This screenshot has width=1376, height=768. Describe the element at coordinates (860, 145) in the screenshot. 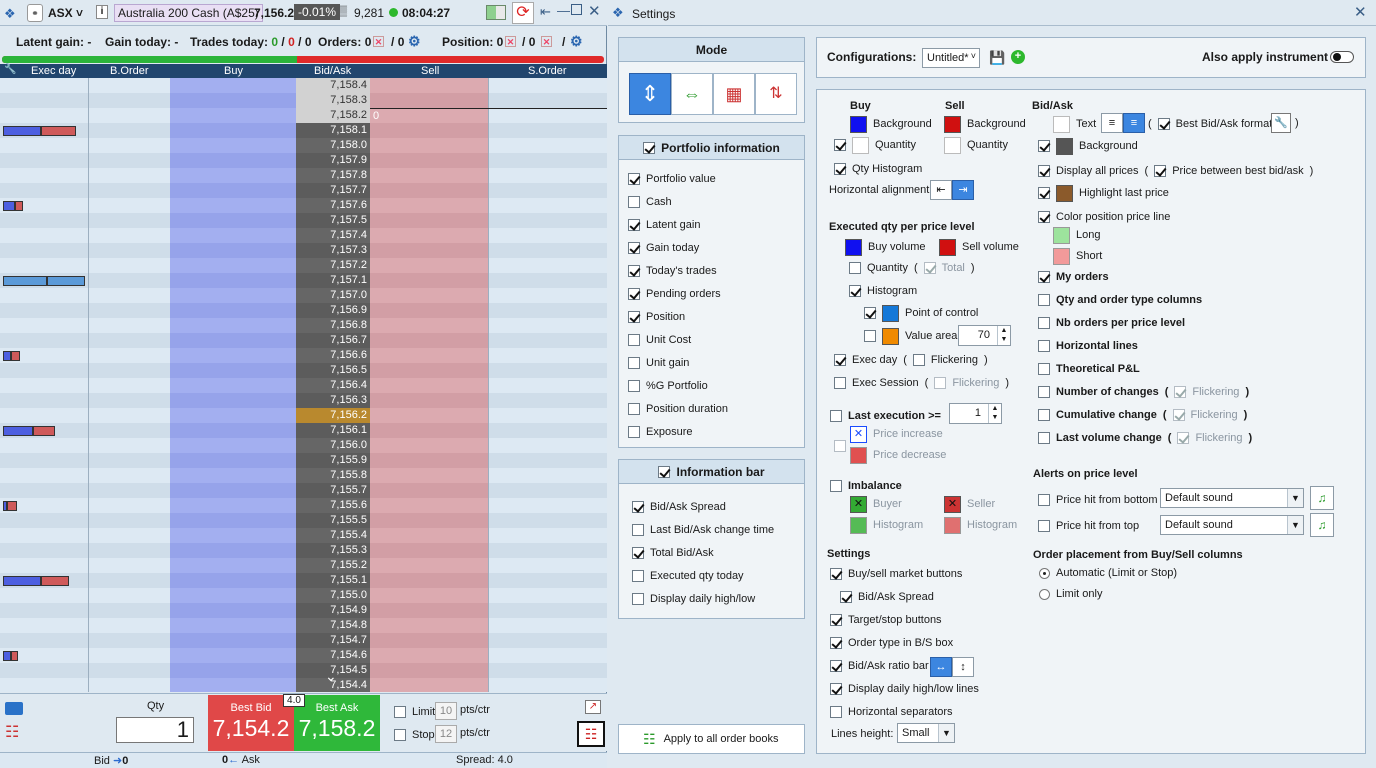

I see `buy-quantity-swatch` at that location.